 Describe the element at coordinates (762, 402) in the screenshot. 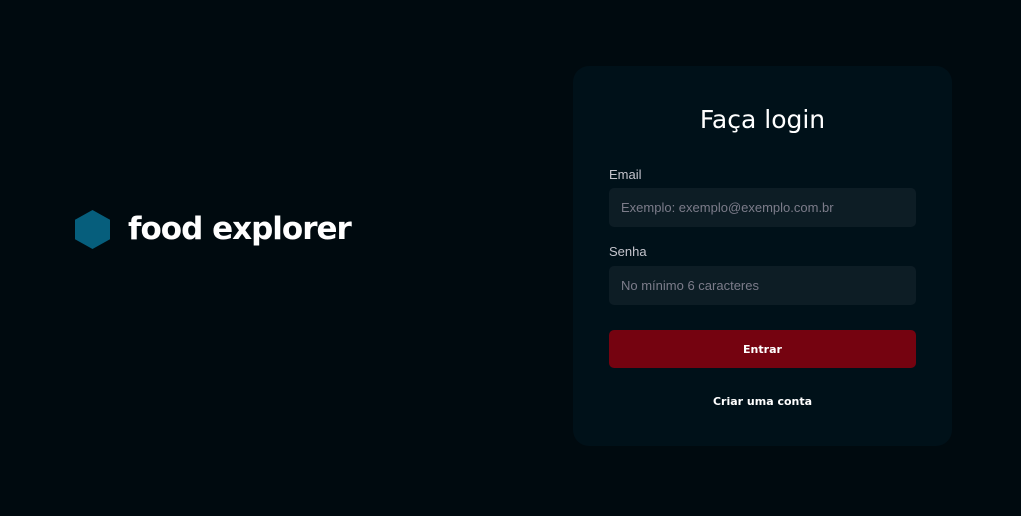

I see `create-account-link: Criar uma conta` at that location.